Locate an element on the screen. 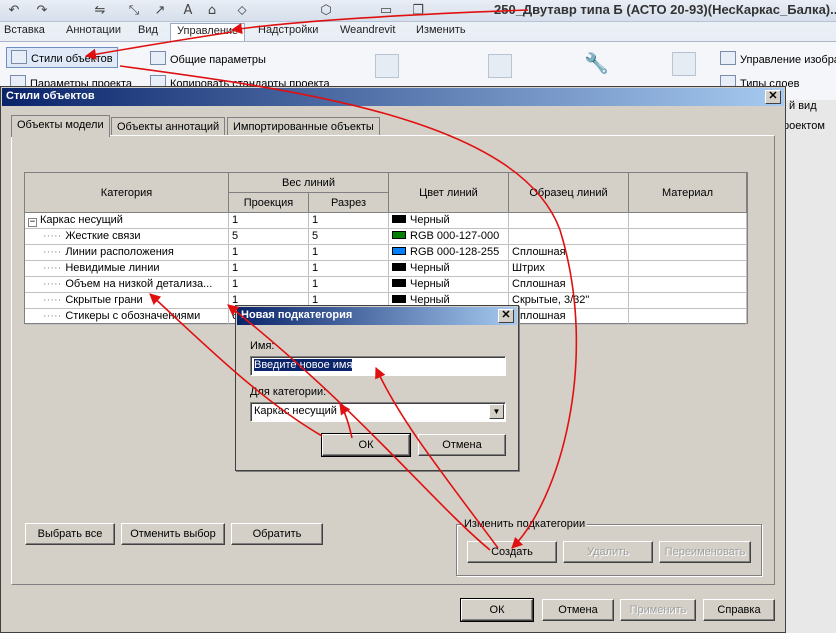 The image size is (836, 633). name-value: Введите новое имя is located at coordinates (303, 365).